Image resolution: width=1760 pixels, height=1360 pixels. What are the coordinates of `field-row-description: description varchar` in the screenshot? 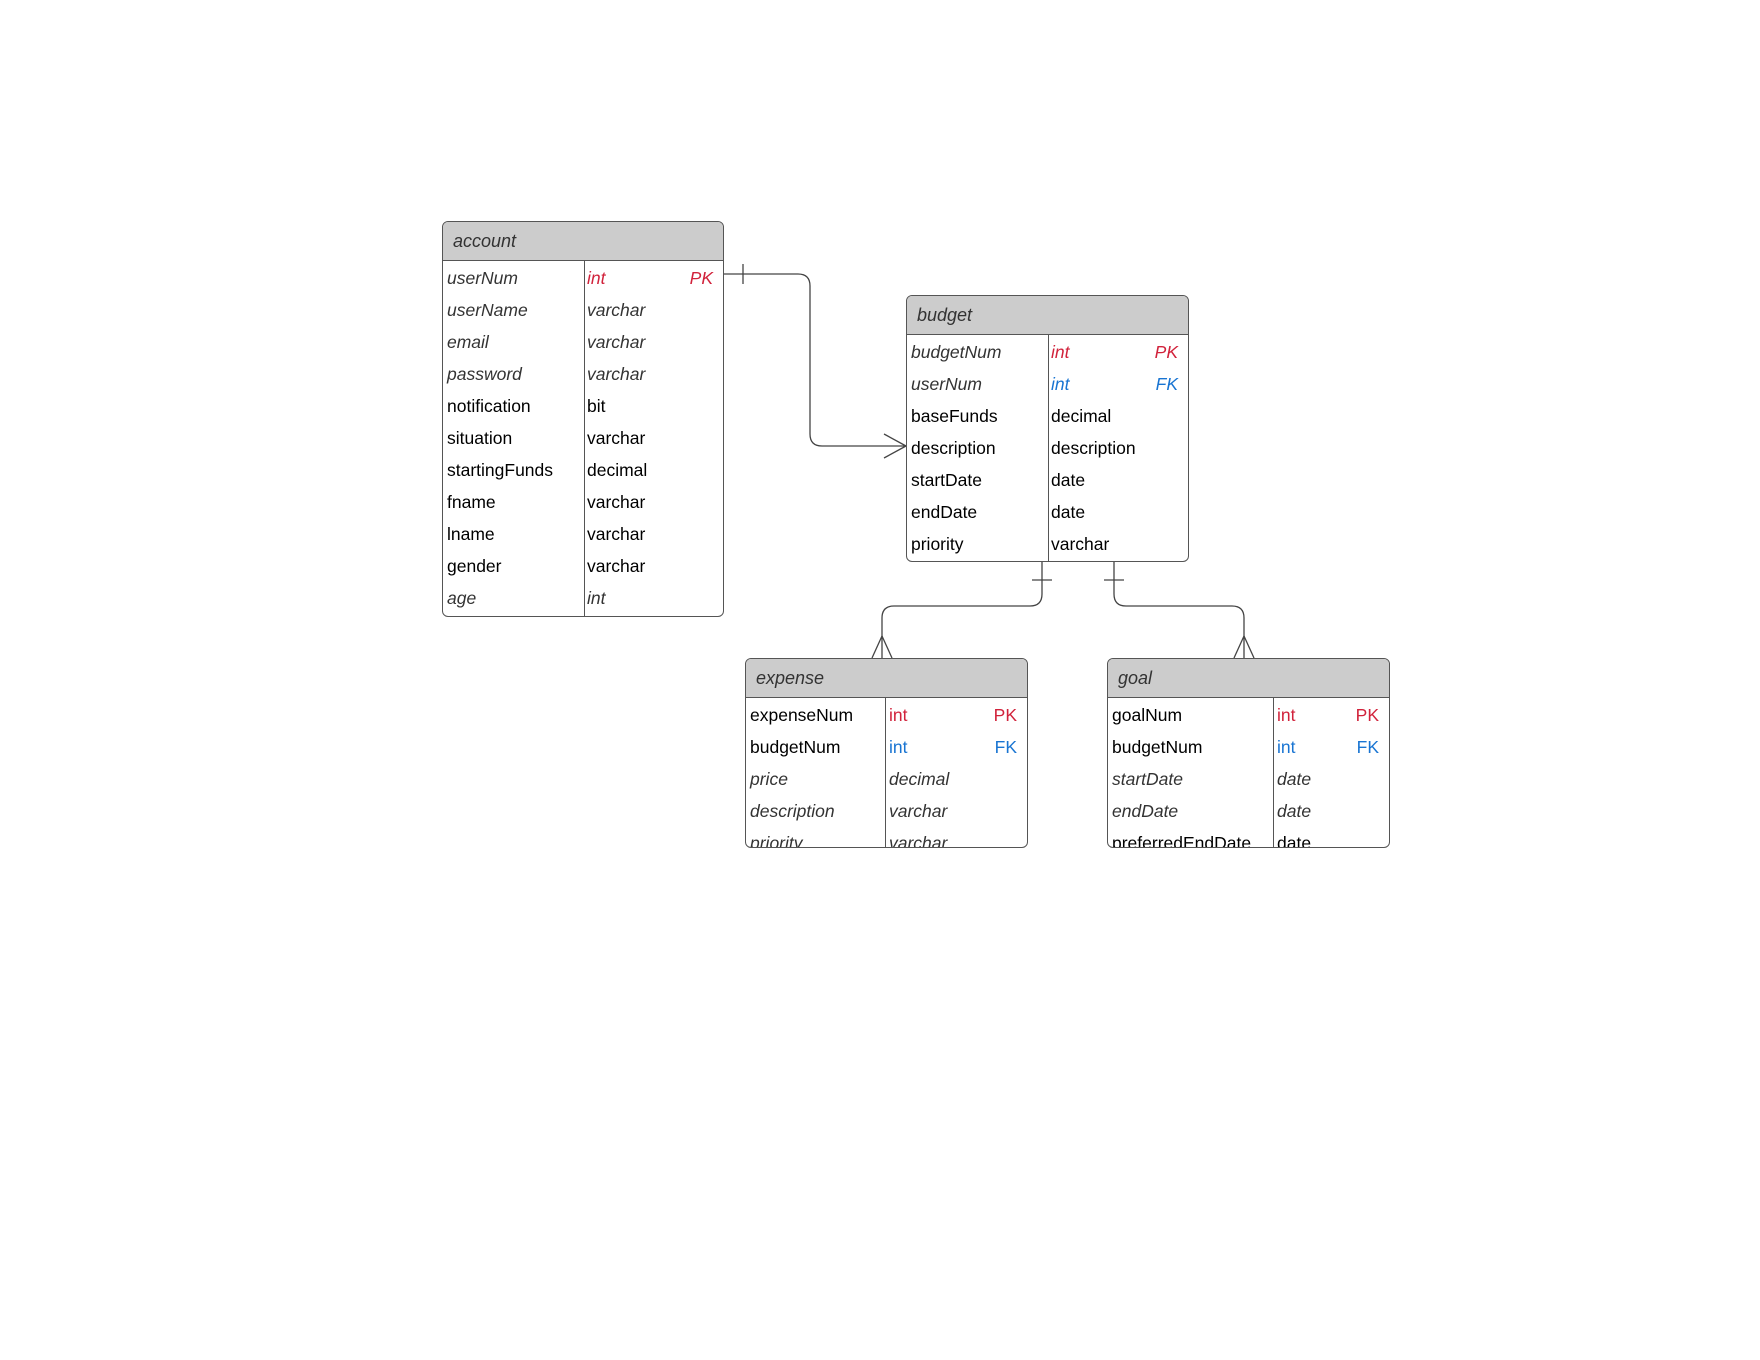 It's located at (886, 811).